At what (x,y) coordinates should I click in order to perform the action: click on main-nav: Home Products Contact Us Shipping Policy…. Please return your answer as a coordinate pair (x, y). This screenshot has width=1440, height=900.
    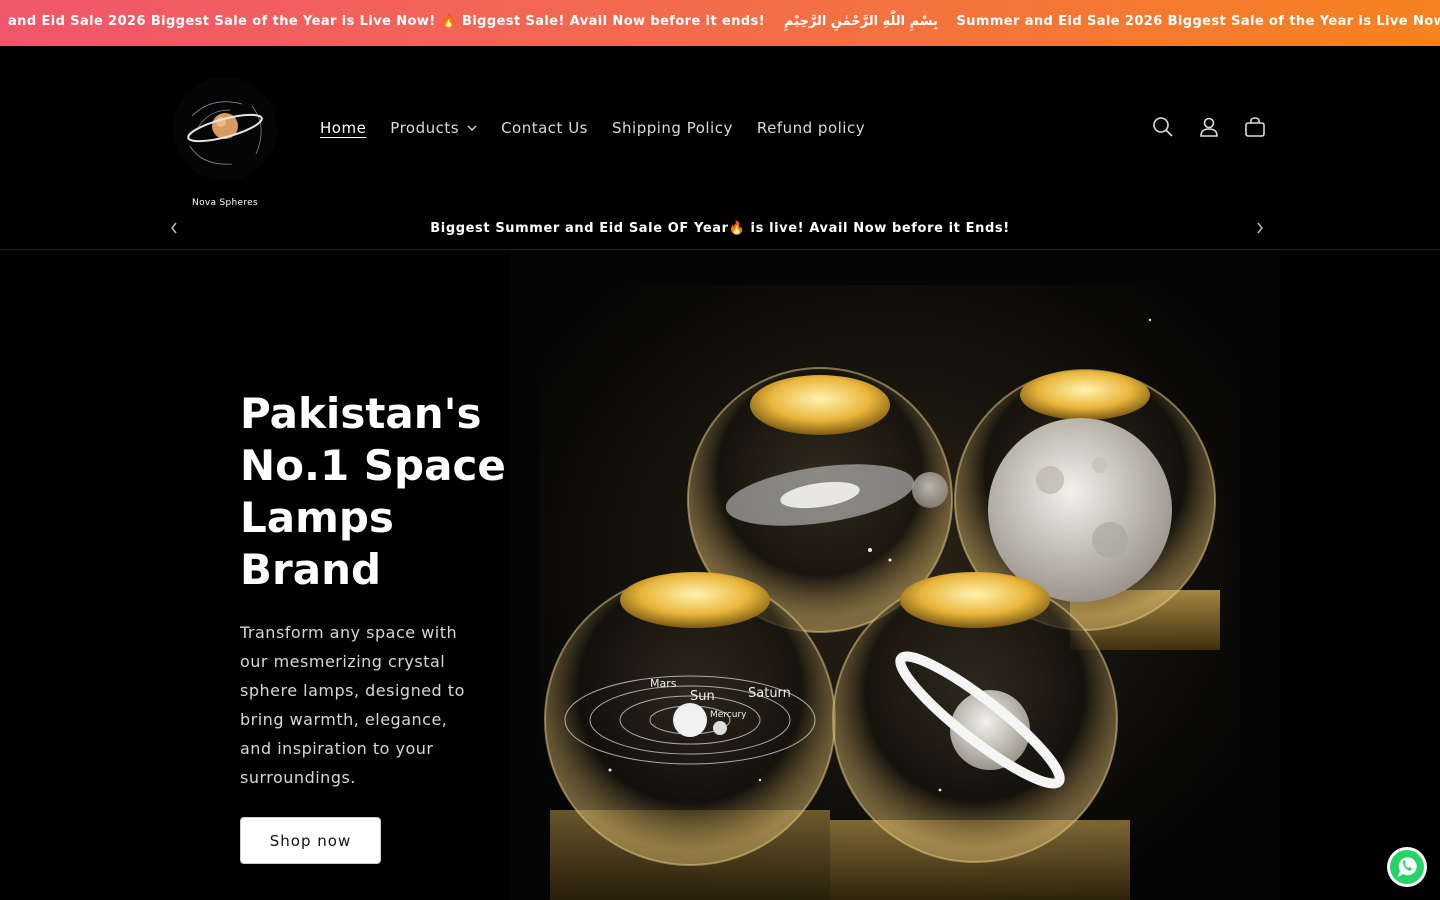
    Looking at the image, I should click on (592, 128).